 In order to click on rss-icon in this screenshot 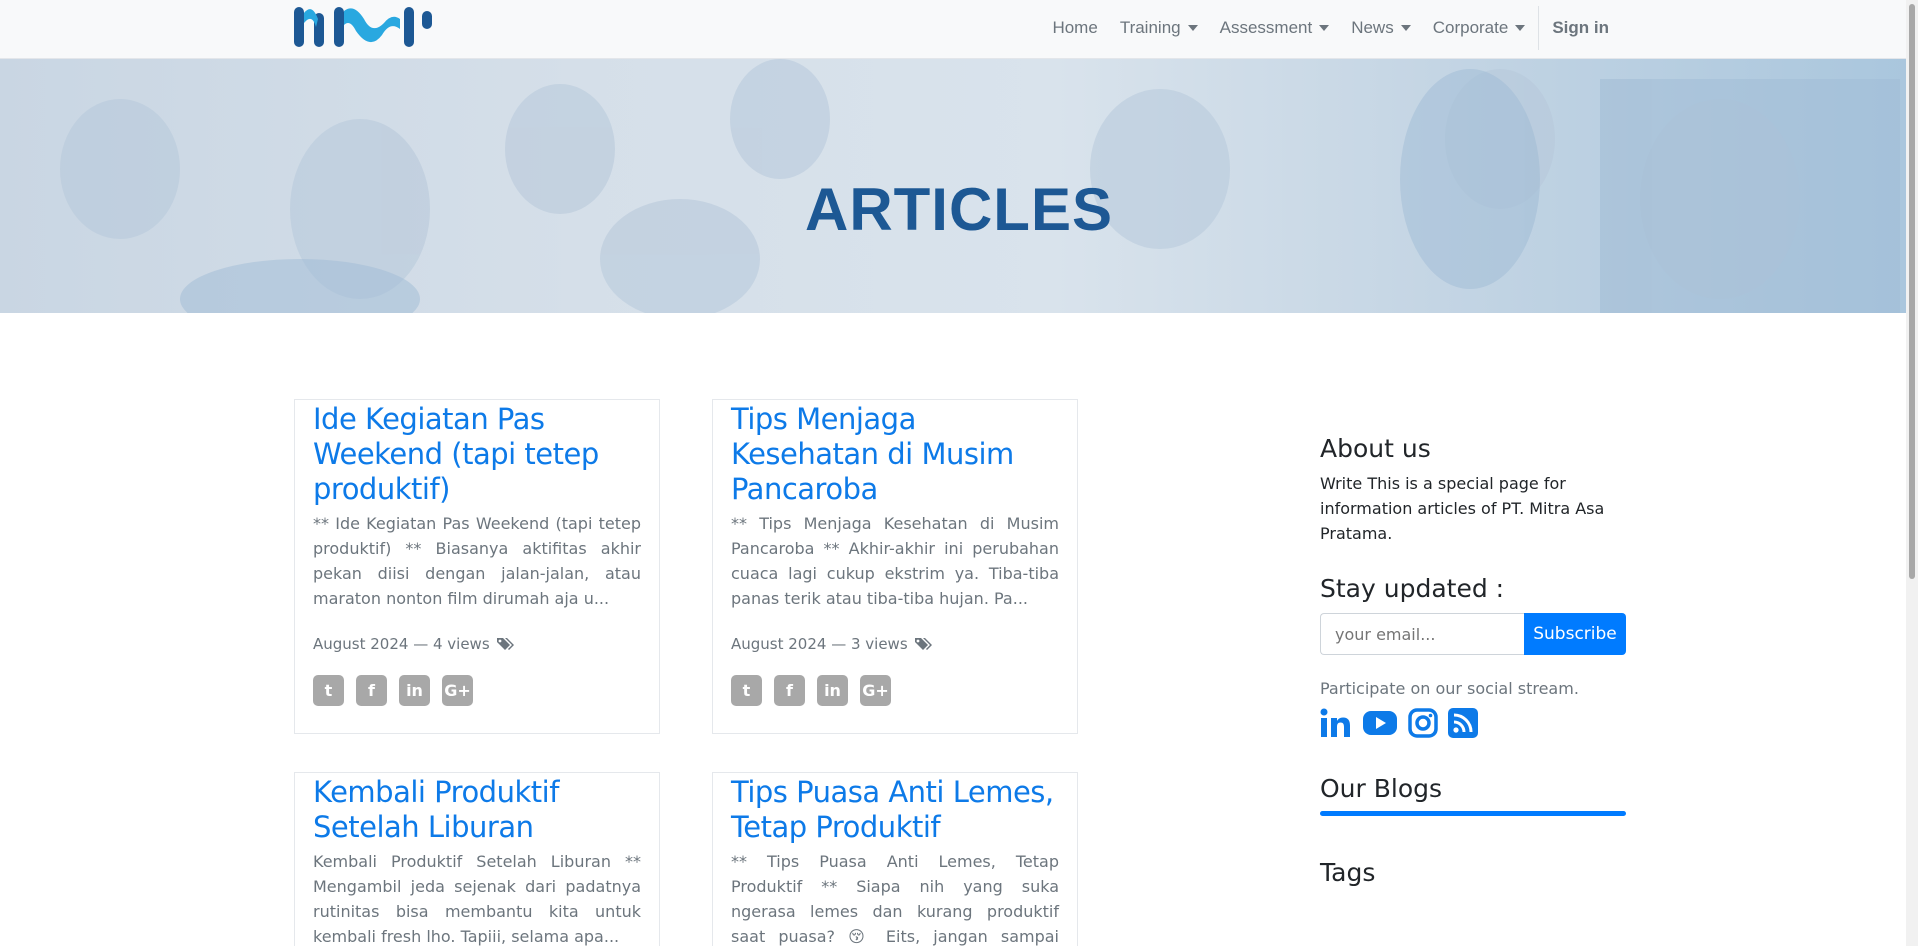, I will do `click(1463, 723)`.